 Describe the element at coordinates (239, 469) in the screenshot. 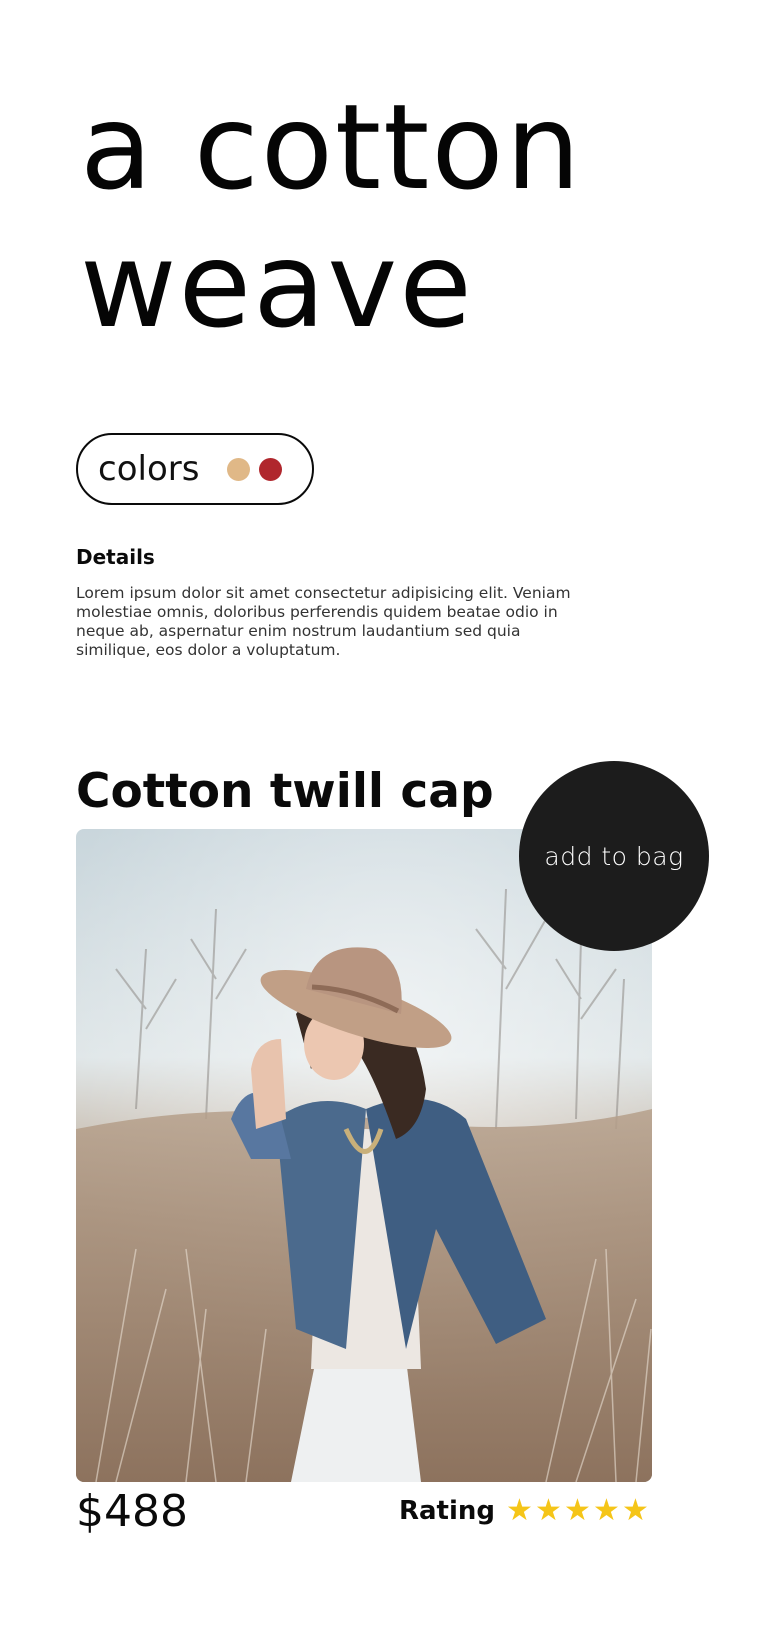

I see `color-swatch-tan` at that location.